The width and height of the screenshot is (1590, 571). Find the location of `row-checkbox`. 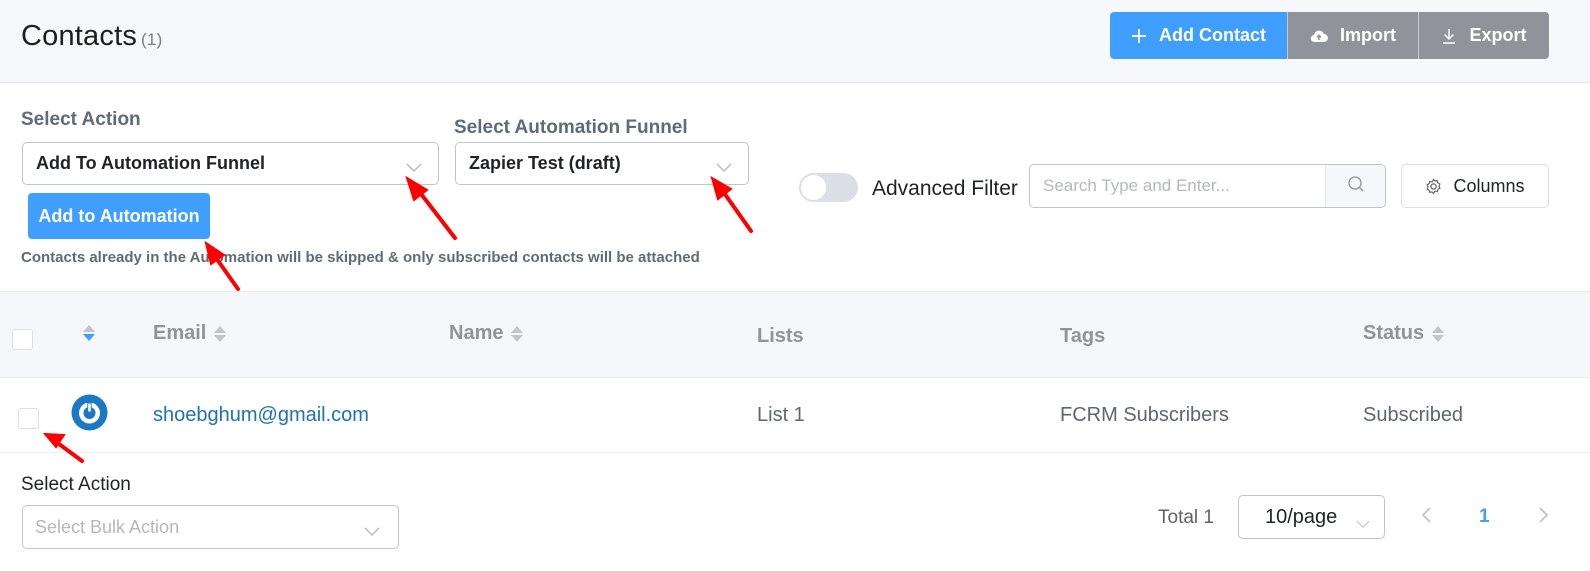

row-checkbox is located at coordinates (28, 418).